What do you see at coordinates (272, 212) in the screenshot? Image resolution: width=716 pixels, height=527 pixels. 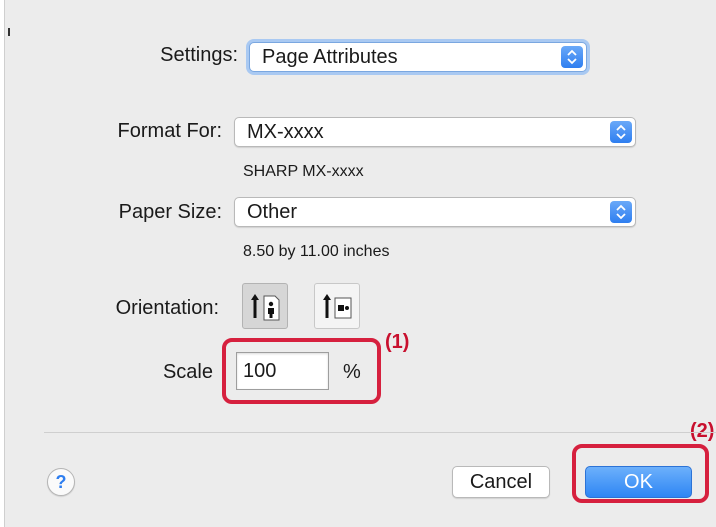 I see `paper-size-value: Other` at bounding box center [272, 212].